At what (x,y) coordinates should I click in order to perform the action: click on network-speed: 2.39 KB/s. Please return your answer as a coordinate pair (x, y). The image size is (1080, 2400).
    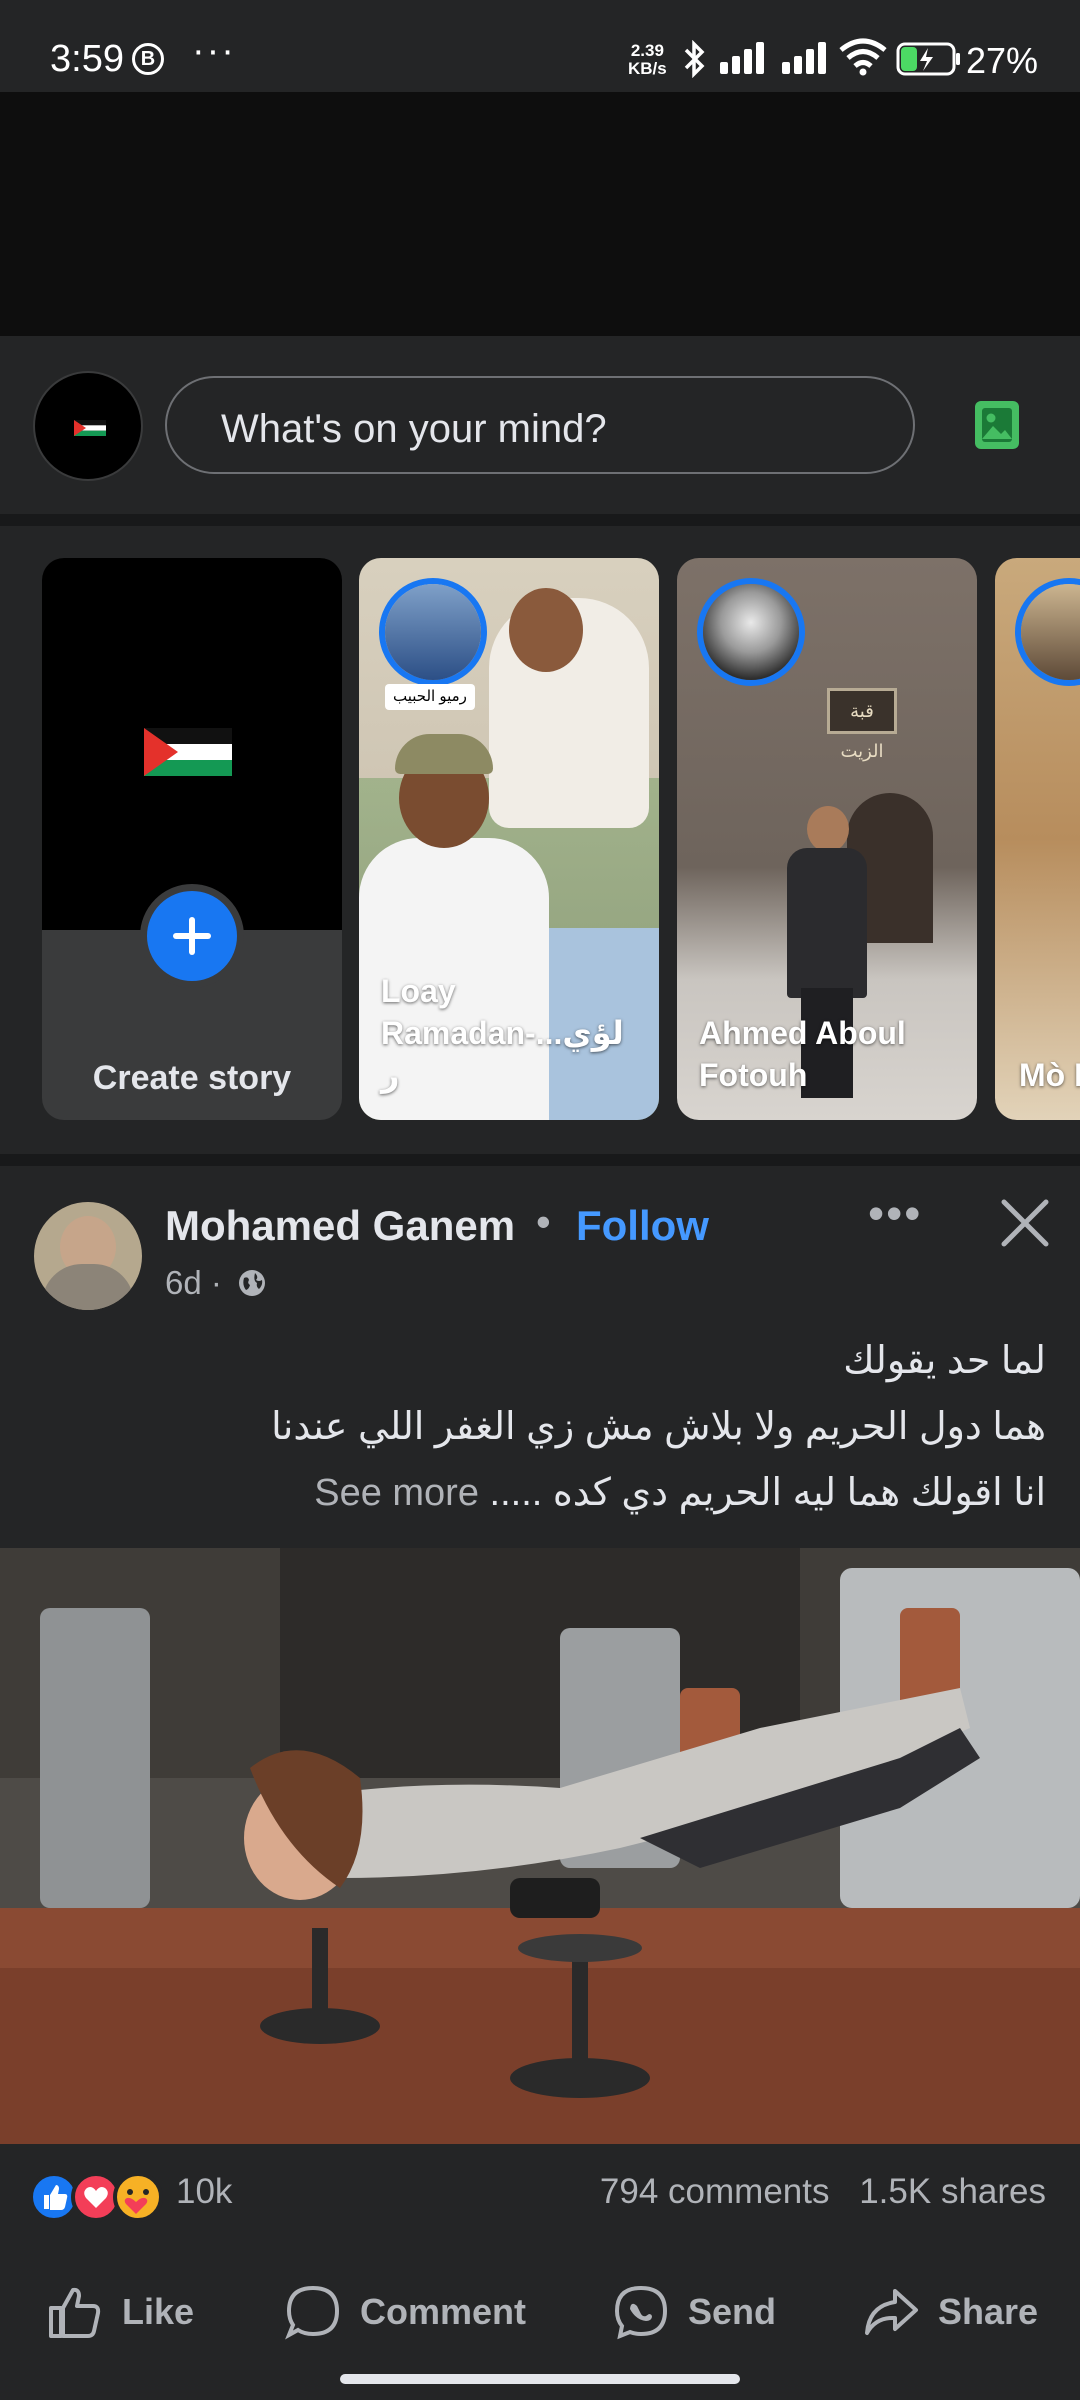
    Looking at the image, I should click on (647, 60).